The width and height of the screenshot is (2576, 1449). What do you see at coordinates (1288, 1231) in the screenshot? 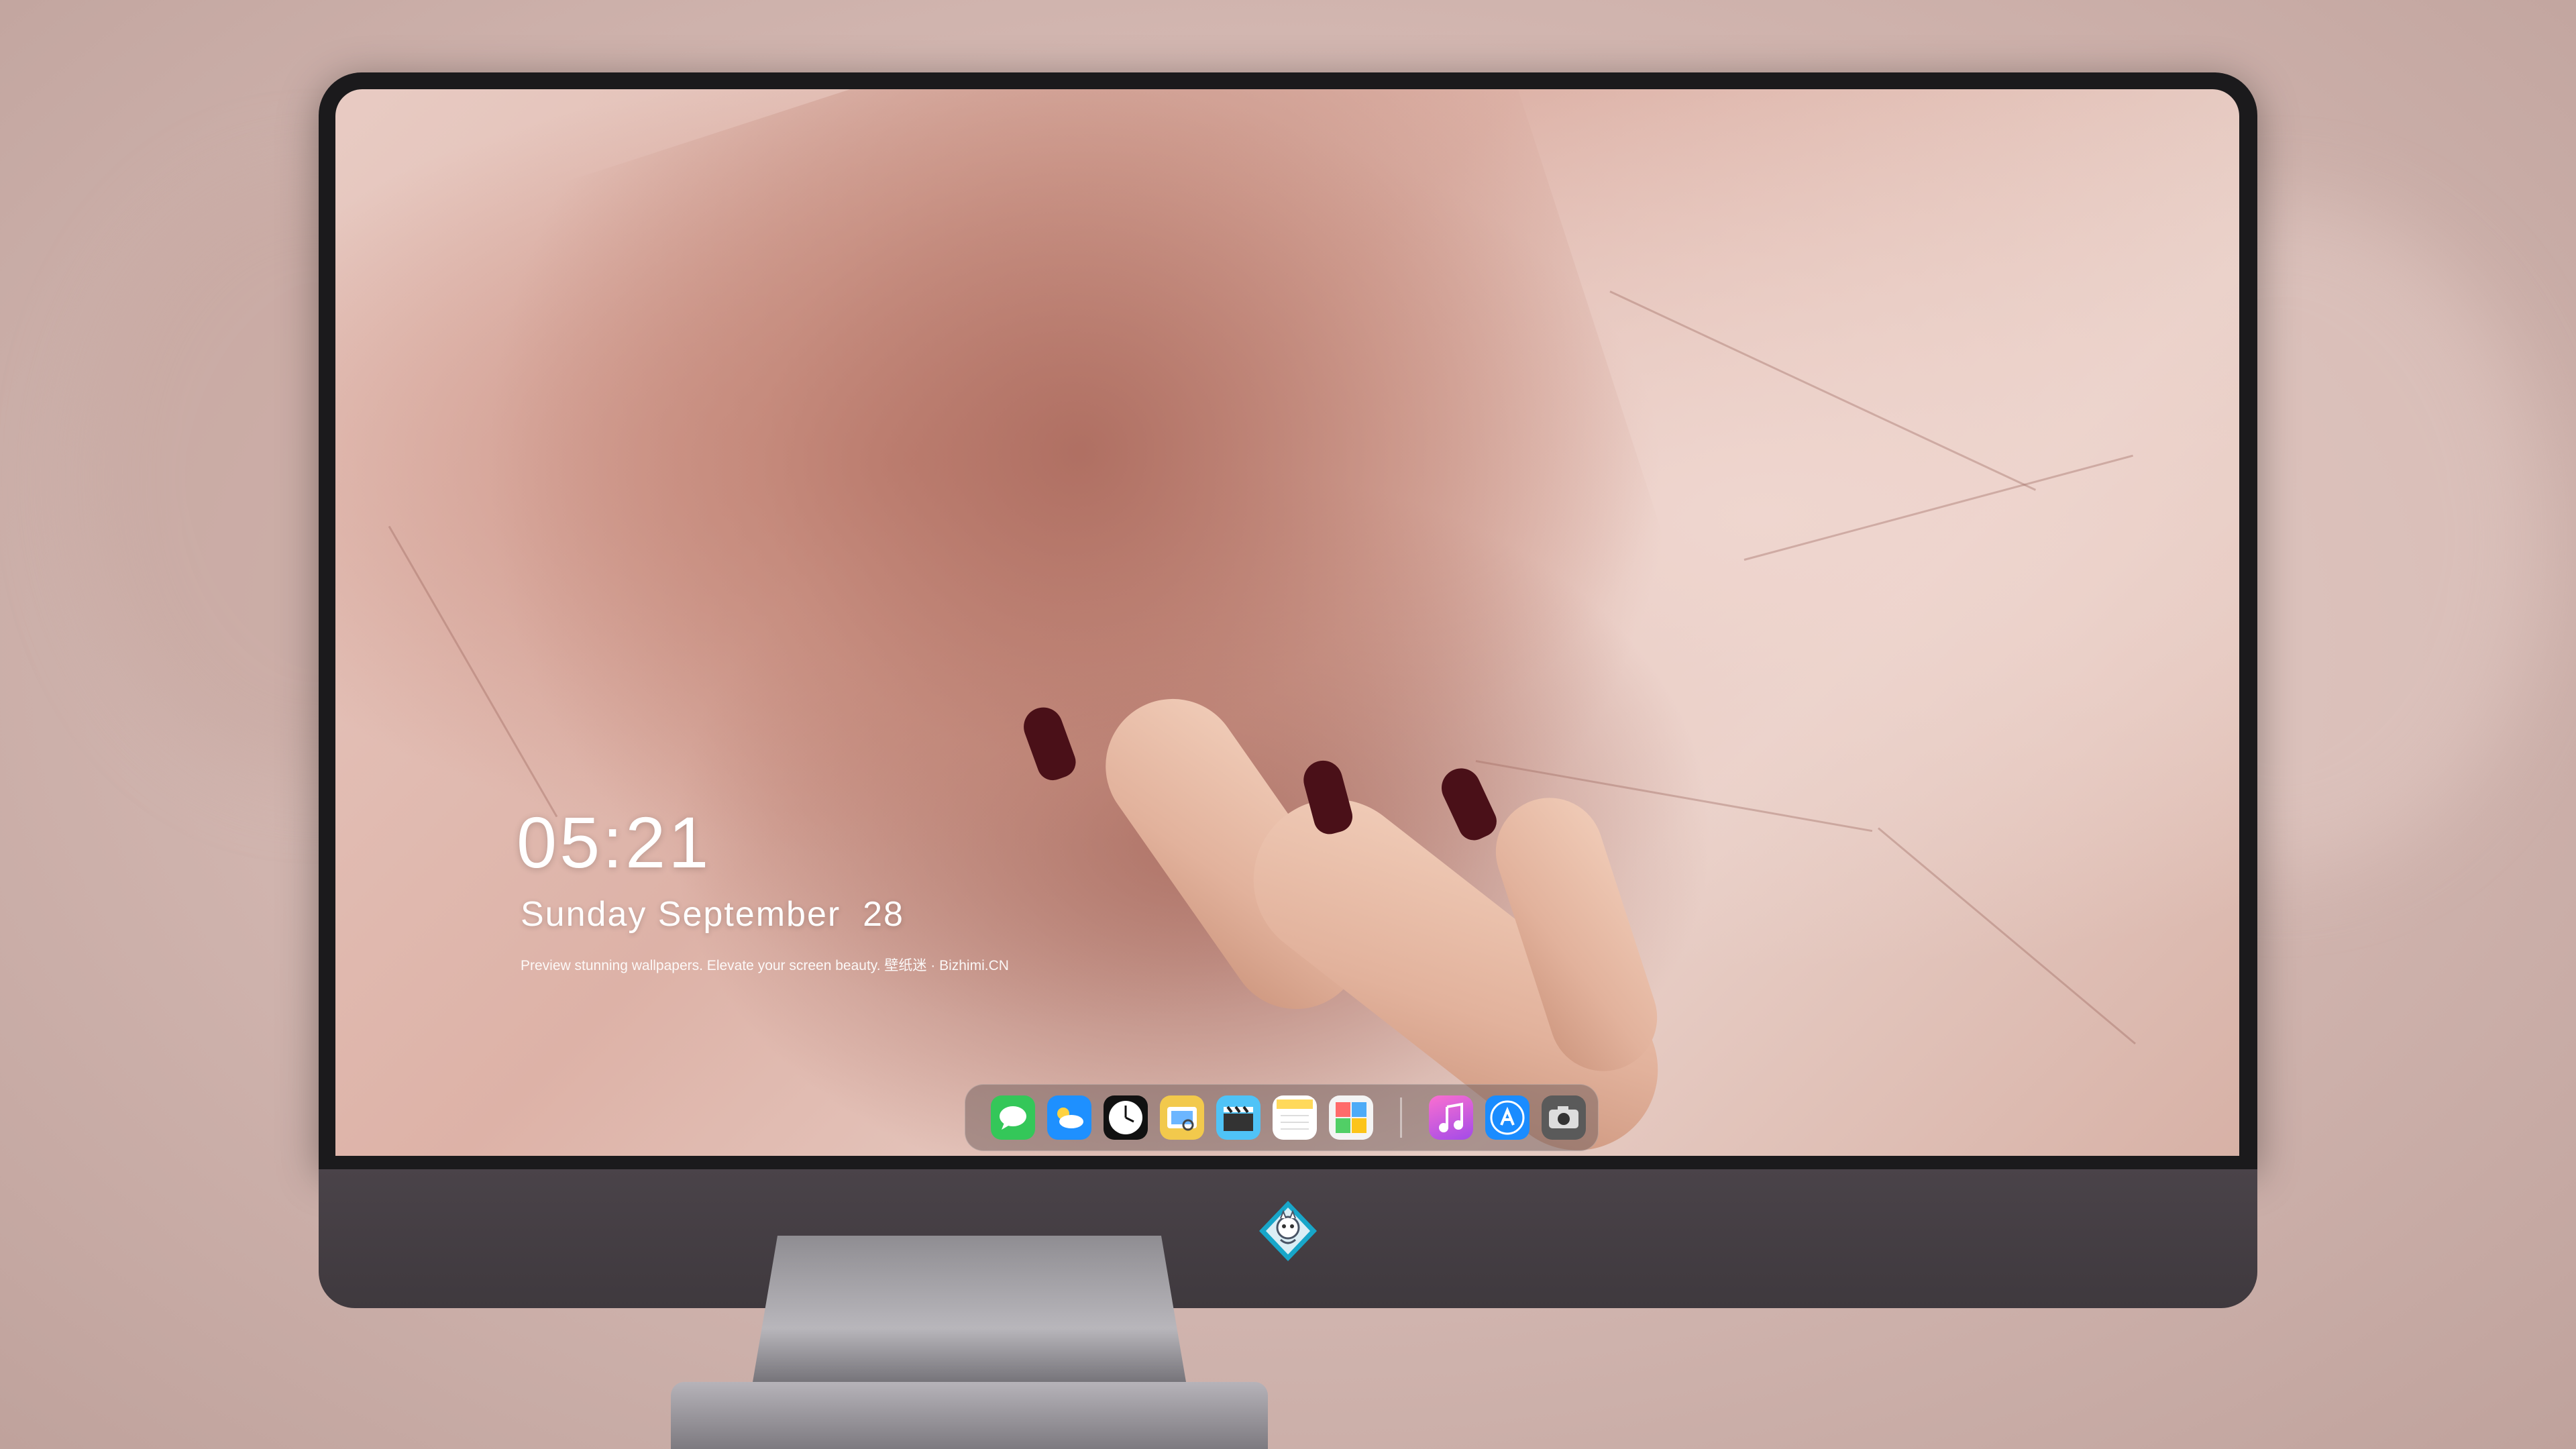
I see `brand-logo-icon` at bounding box center [1288, 1231].